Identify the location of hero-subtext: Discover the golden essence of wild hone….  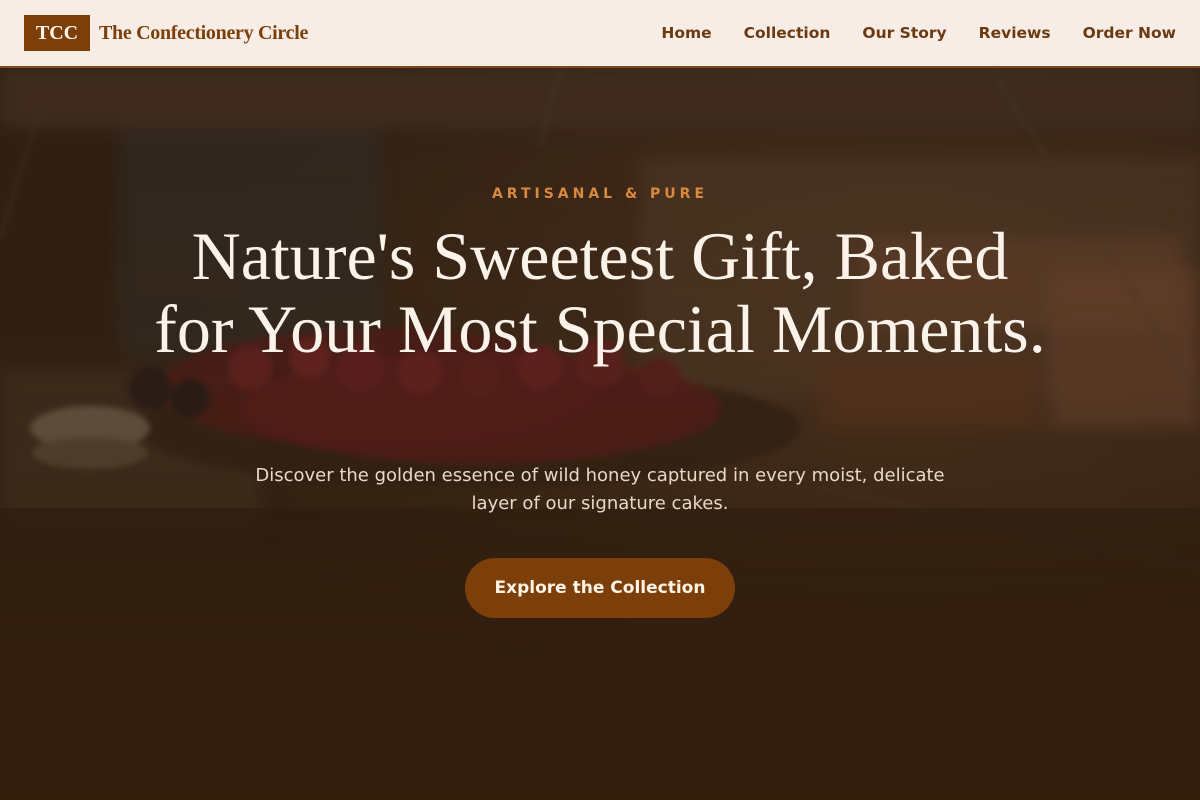
(600, 489).